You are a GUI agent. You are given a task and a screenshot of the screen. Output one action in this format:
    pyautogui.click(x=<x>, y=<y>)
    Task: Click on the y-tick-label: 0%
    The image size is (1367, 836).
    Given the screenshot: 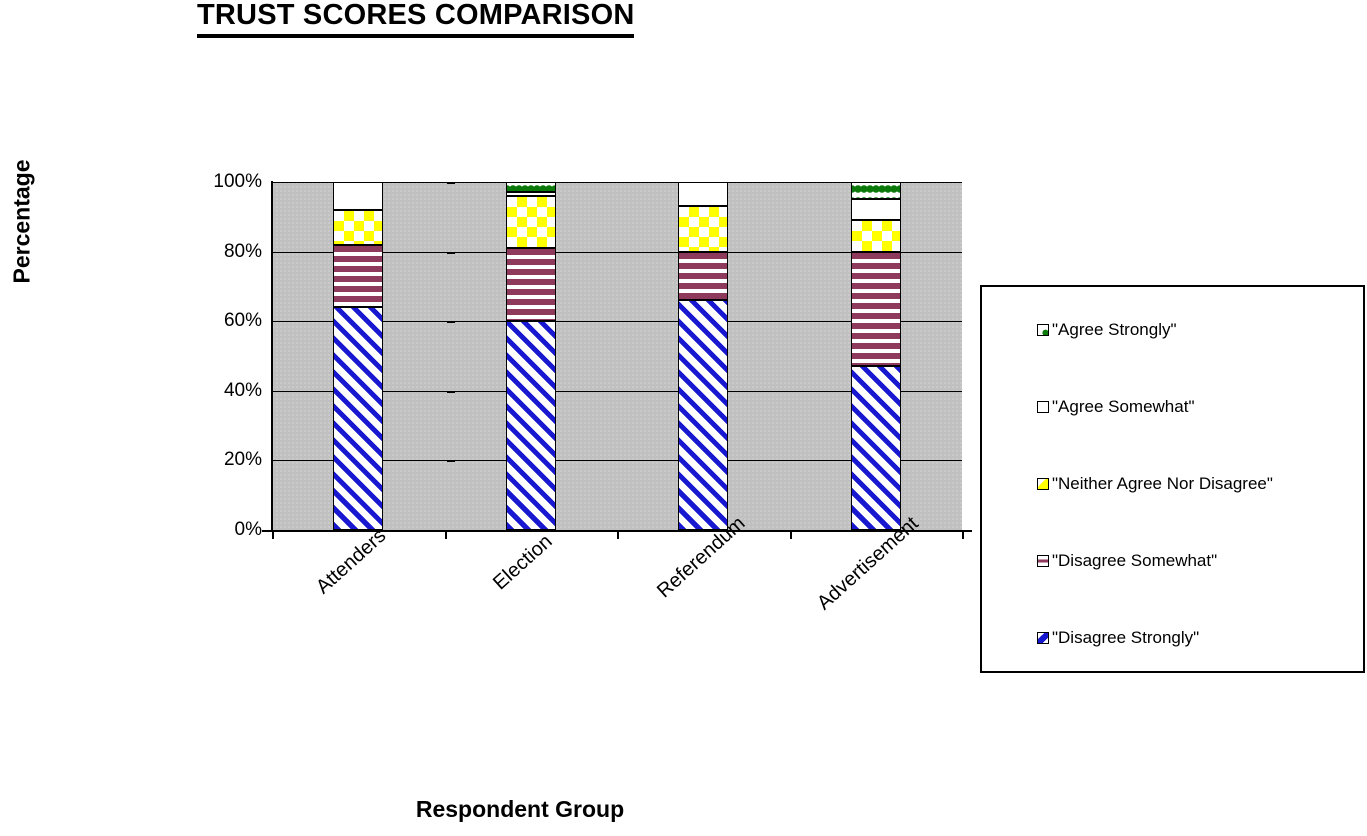 What is the action you would take?
    pyautogui.click(x=248, y=529)
    